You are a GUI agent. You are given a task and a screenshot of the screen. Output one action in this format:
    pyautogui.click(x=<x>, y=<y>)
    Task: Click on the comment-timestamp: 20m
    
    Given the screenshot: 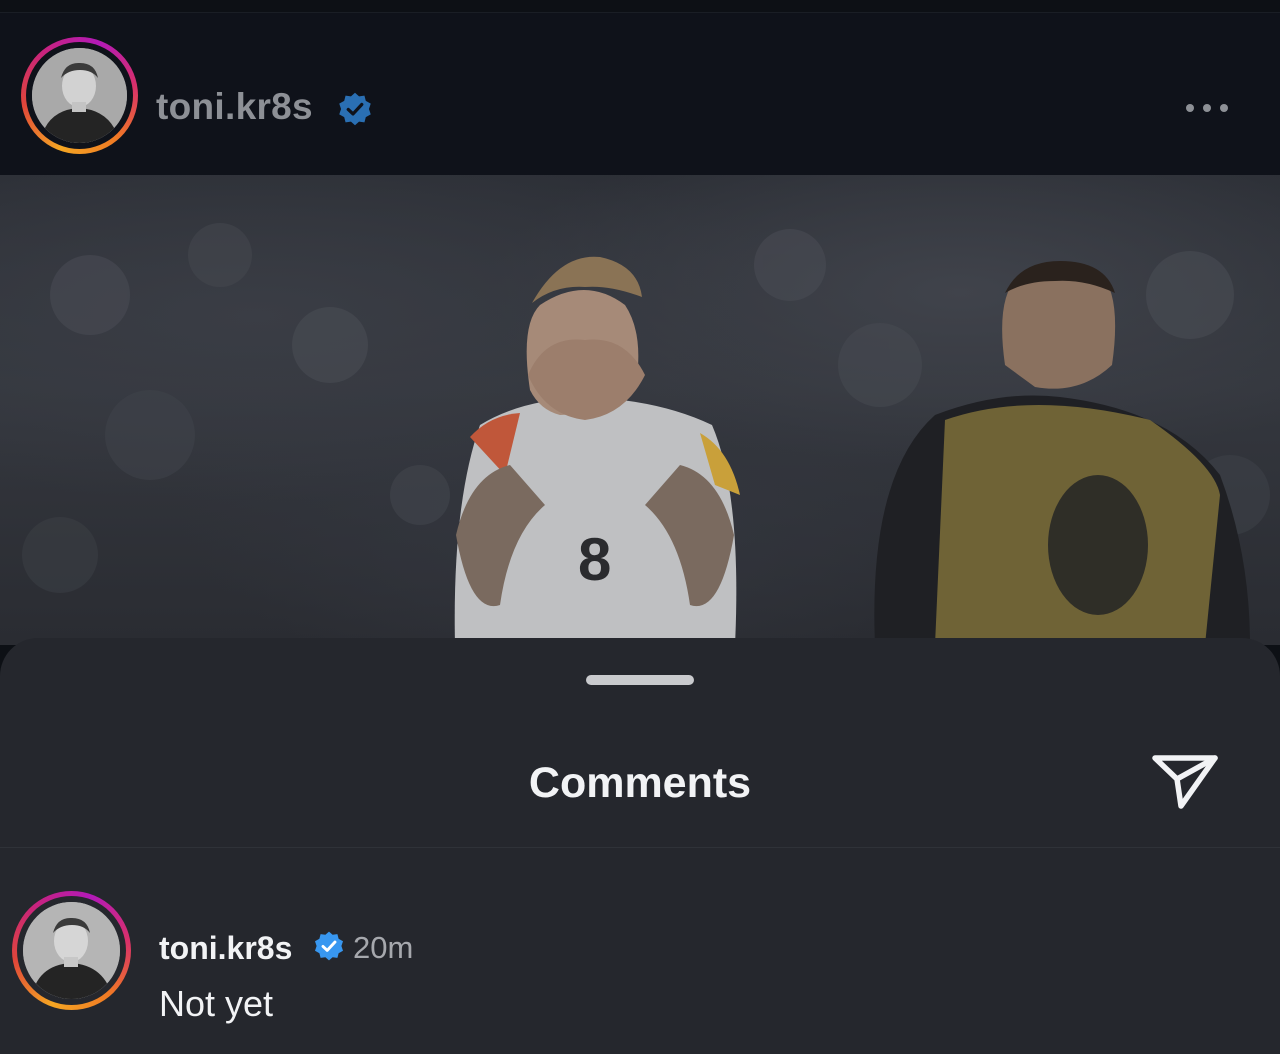 What is the action you would take?
    pyautogui.click(x=383, y=947)
    